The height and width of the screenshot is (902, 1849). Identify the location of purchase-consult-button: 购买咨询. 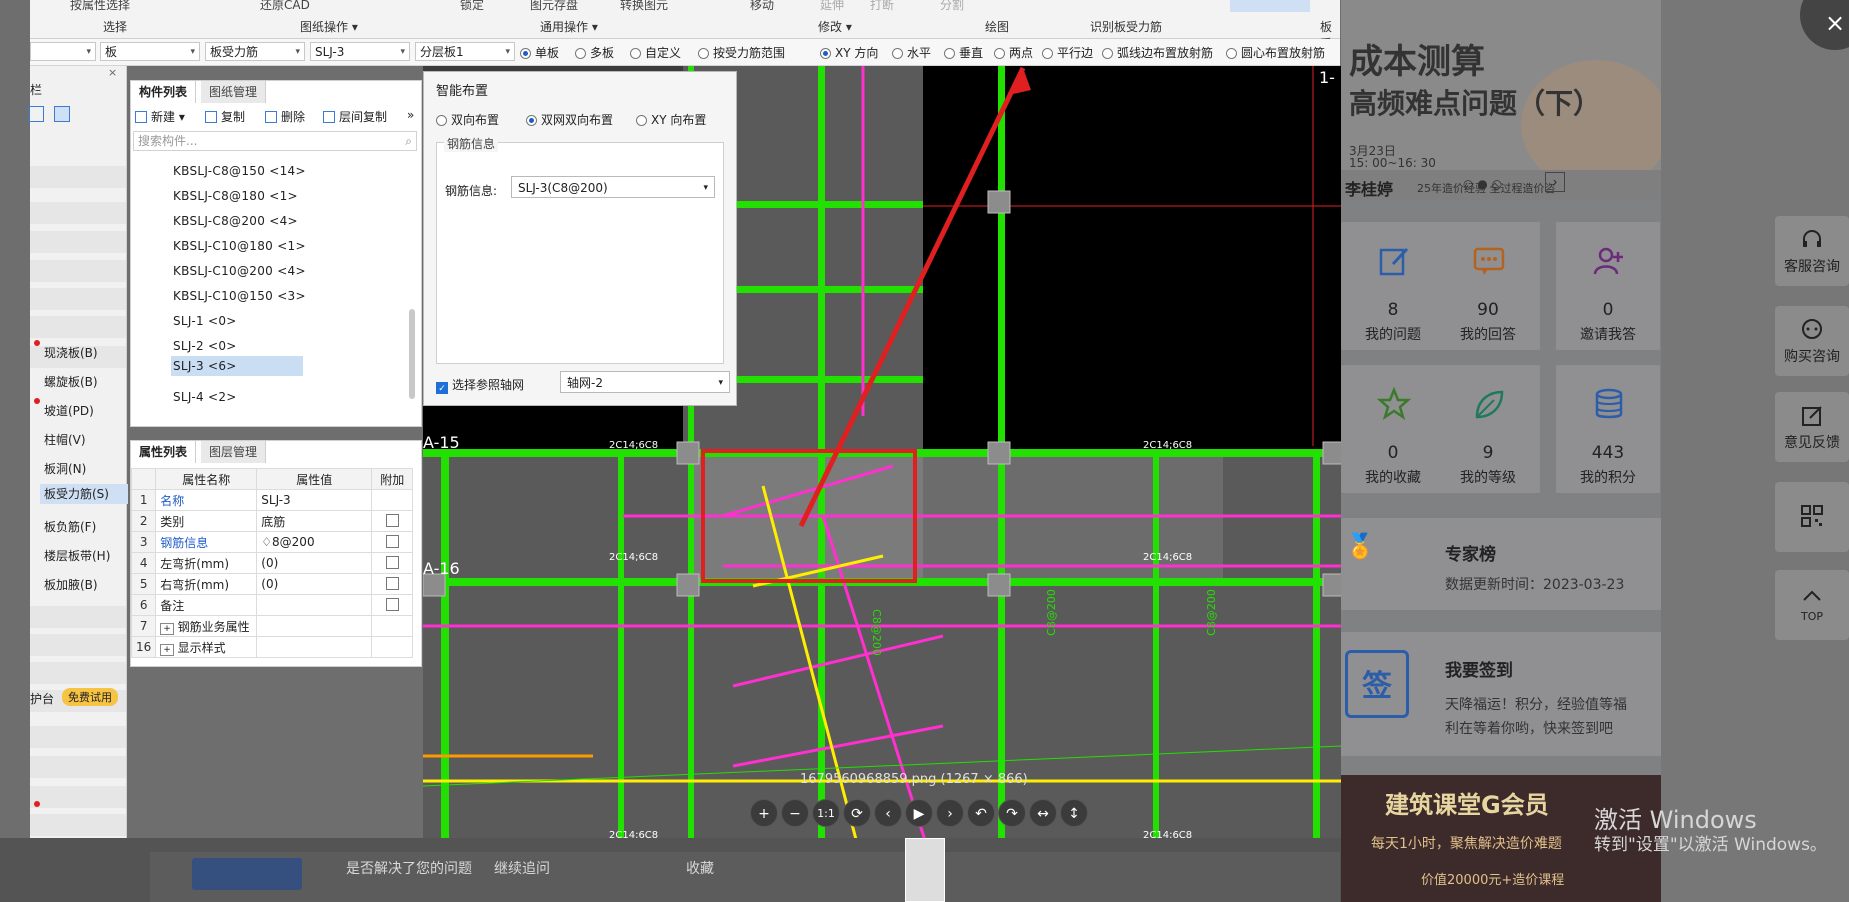
(1812, 341).